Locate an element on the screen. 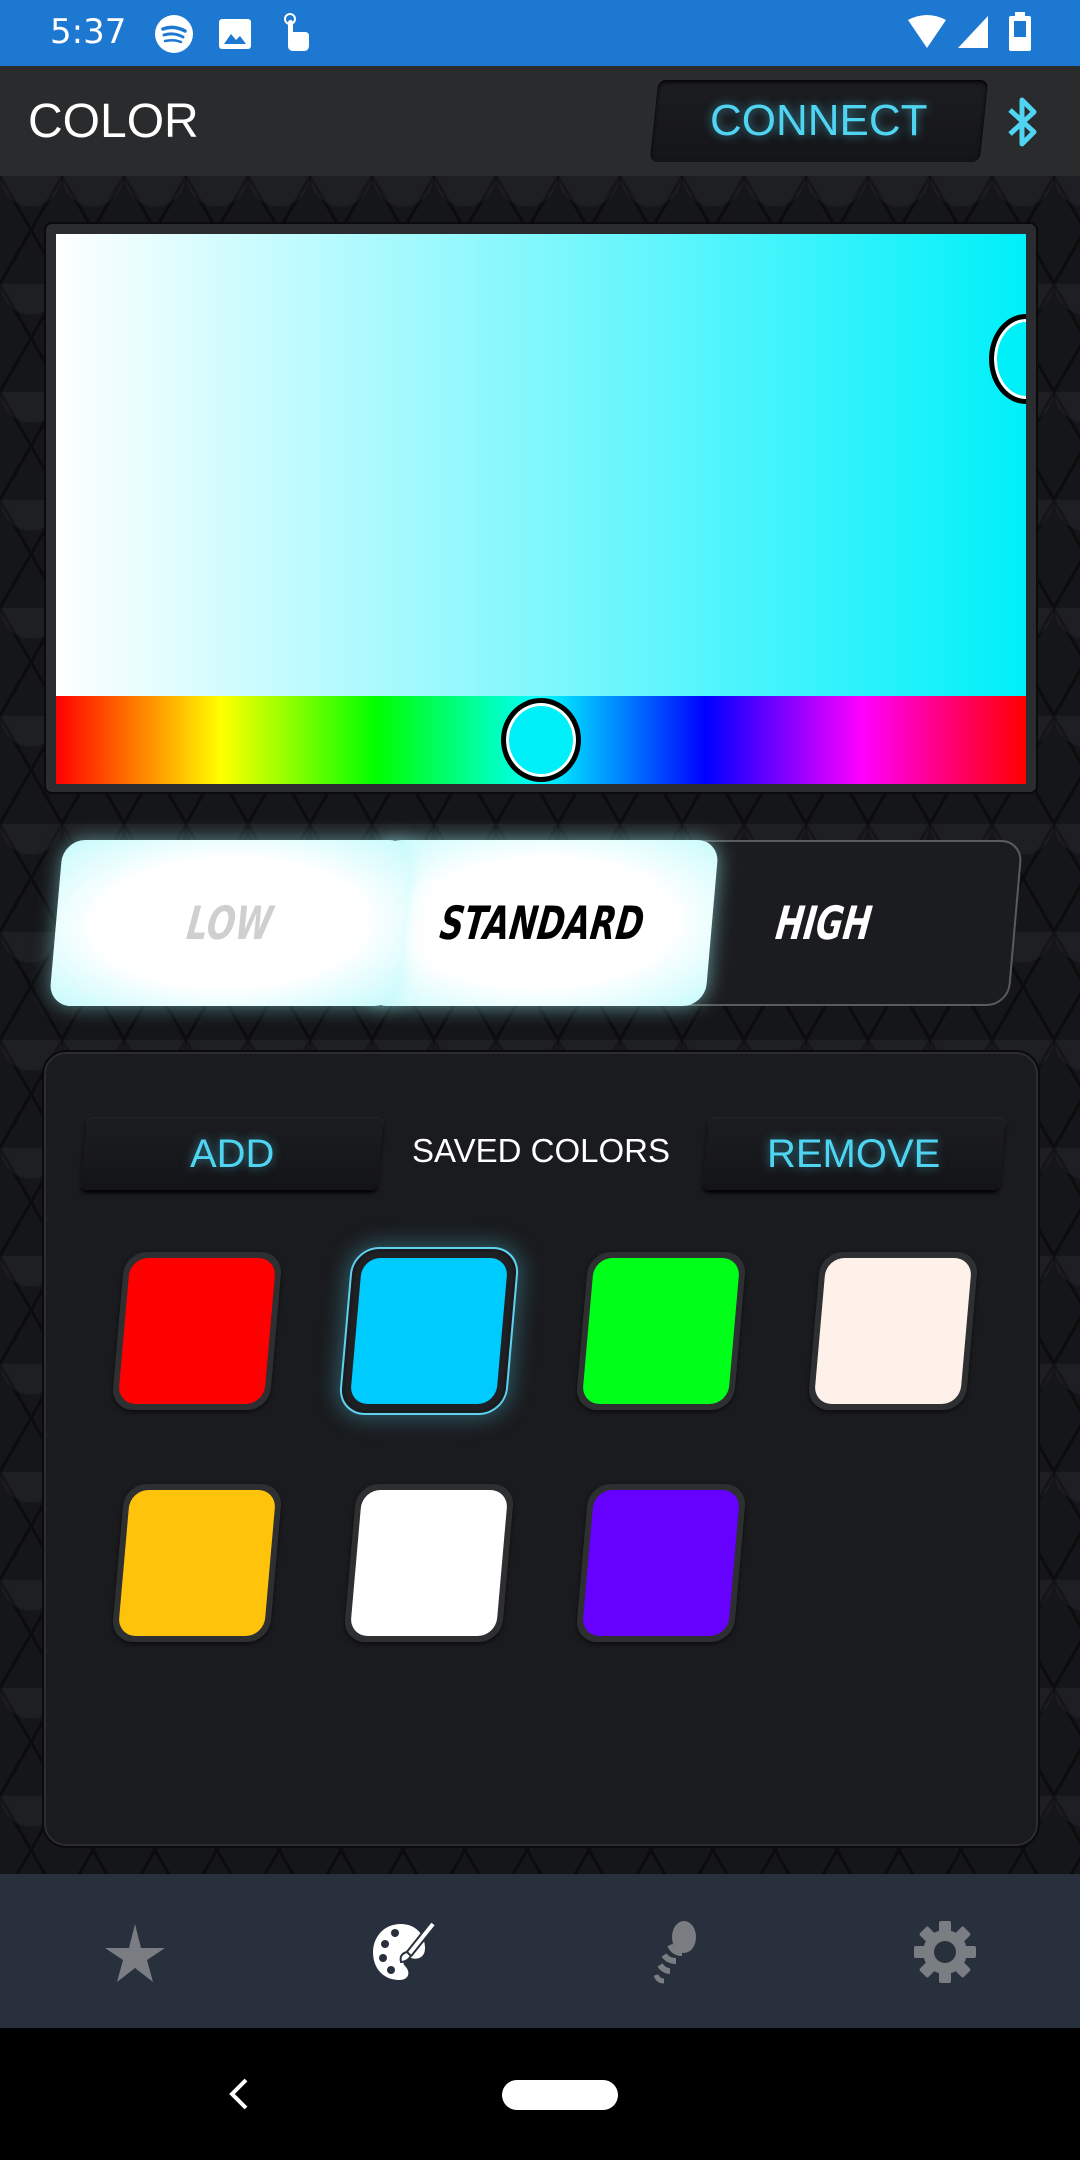 The width and height of the screenshot is (1080, 2160). page-title: COLOR is located at coordinates (113, 121).